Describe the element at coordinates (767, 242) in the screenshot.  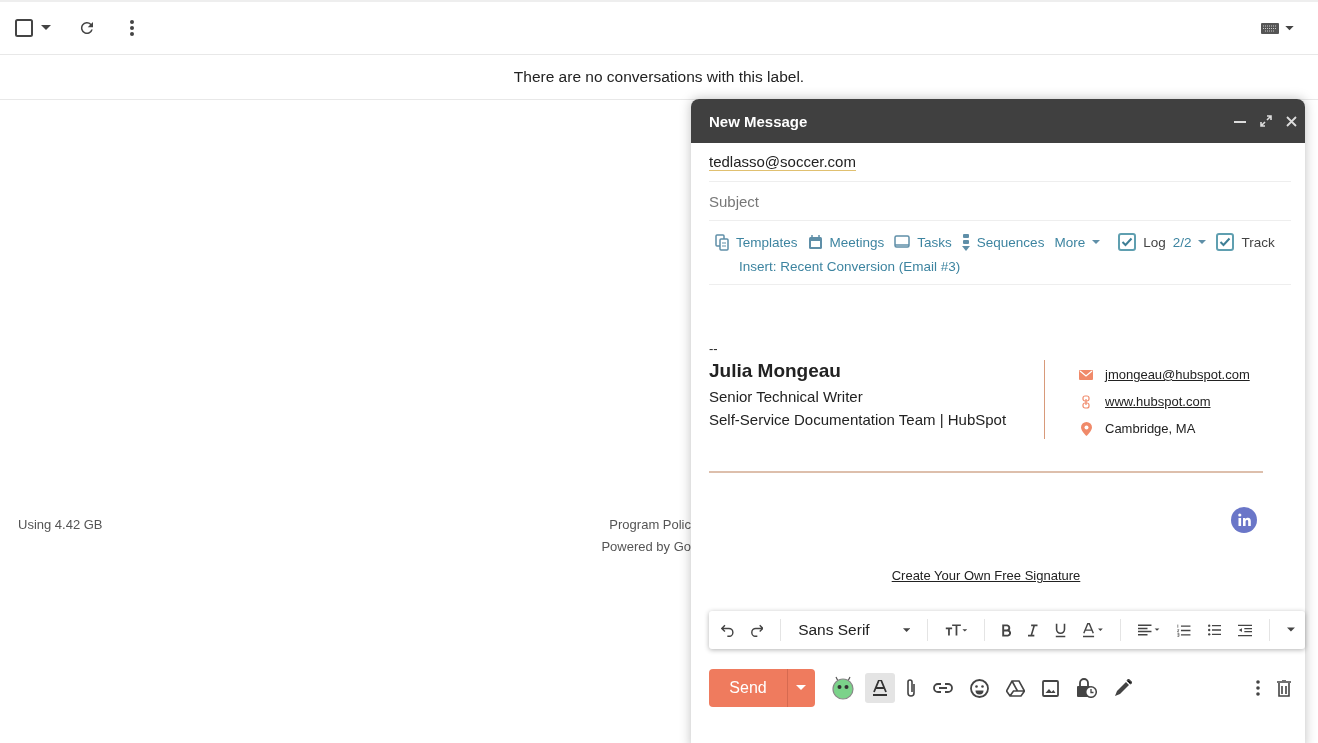
I see `tool-link: Templates` at that location.